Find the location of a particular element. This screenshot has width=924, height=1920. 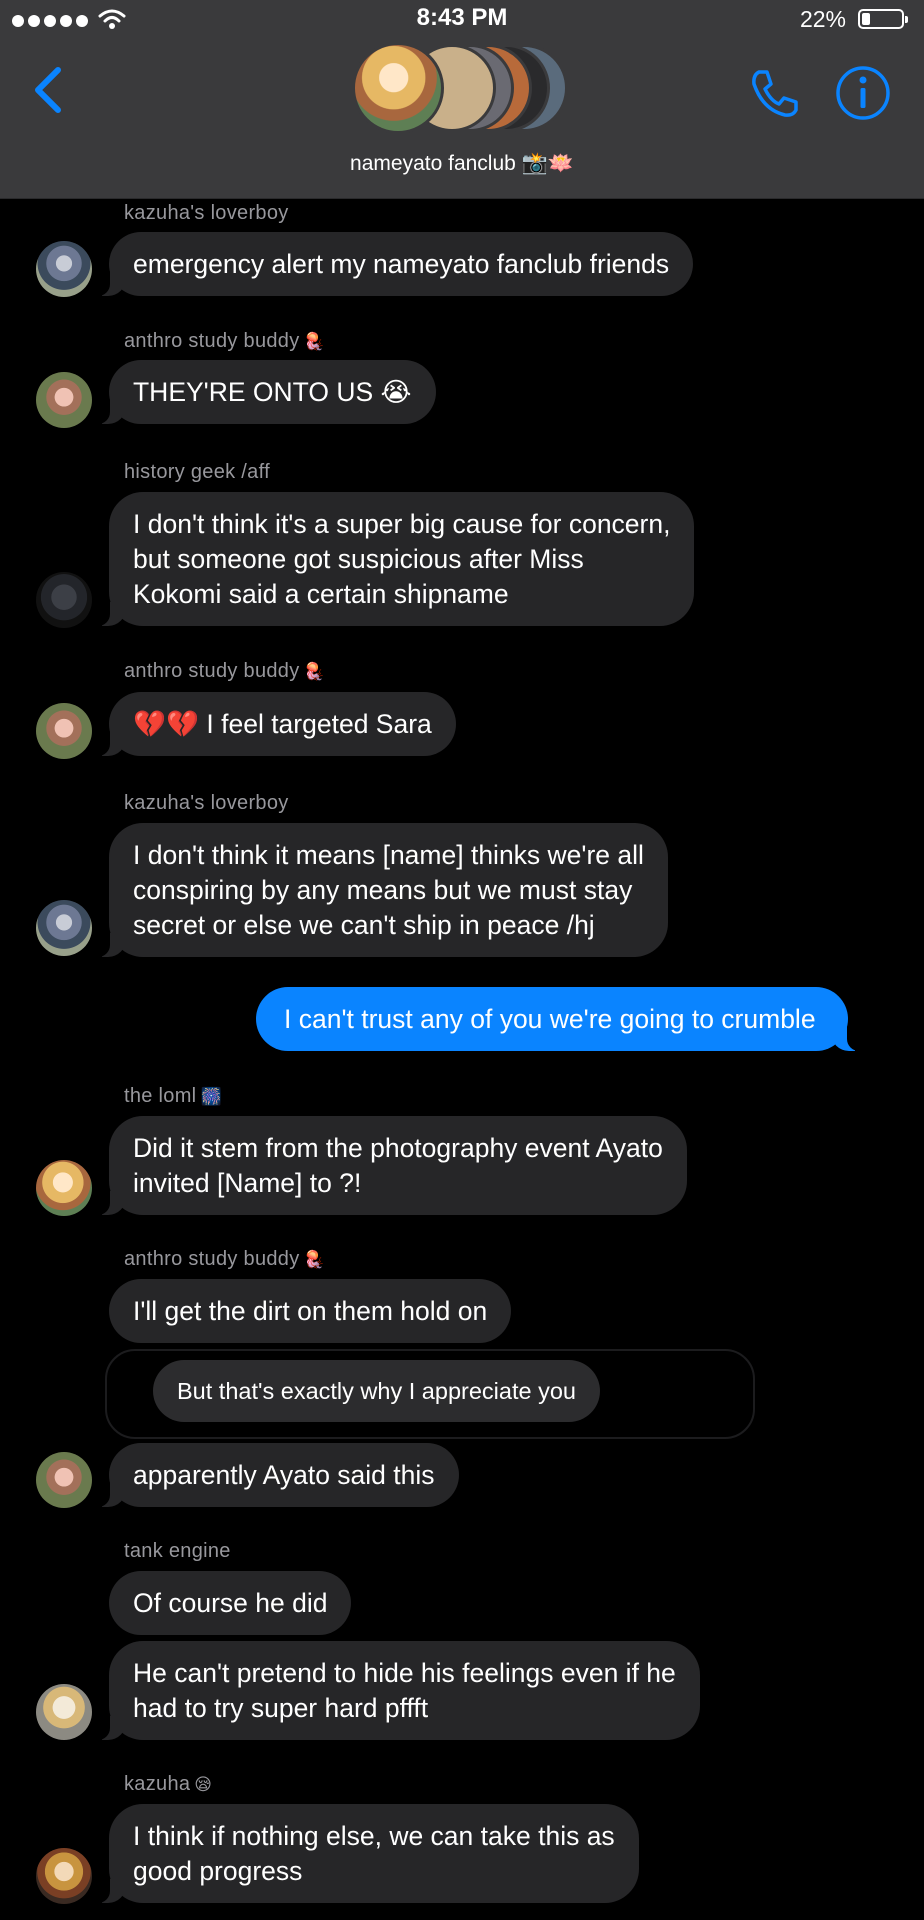

message-line: had to try super hard pffft is located at coordinates (281, 1708).